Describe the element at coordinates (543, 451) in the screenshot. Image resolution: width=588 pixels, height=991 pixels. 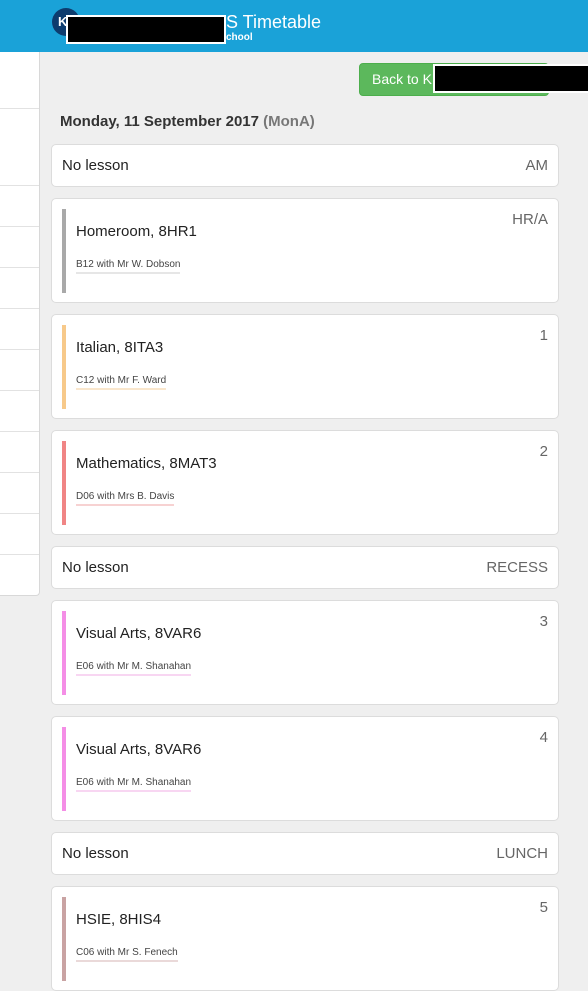
I see `period-label: 2` at that location.